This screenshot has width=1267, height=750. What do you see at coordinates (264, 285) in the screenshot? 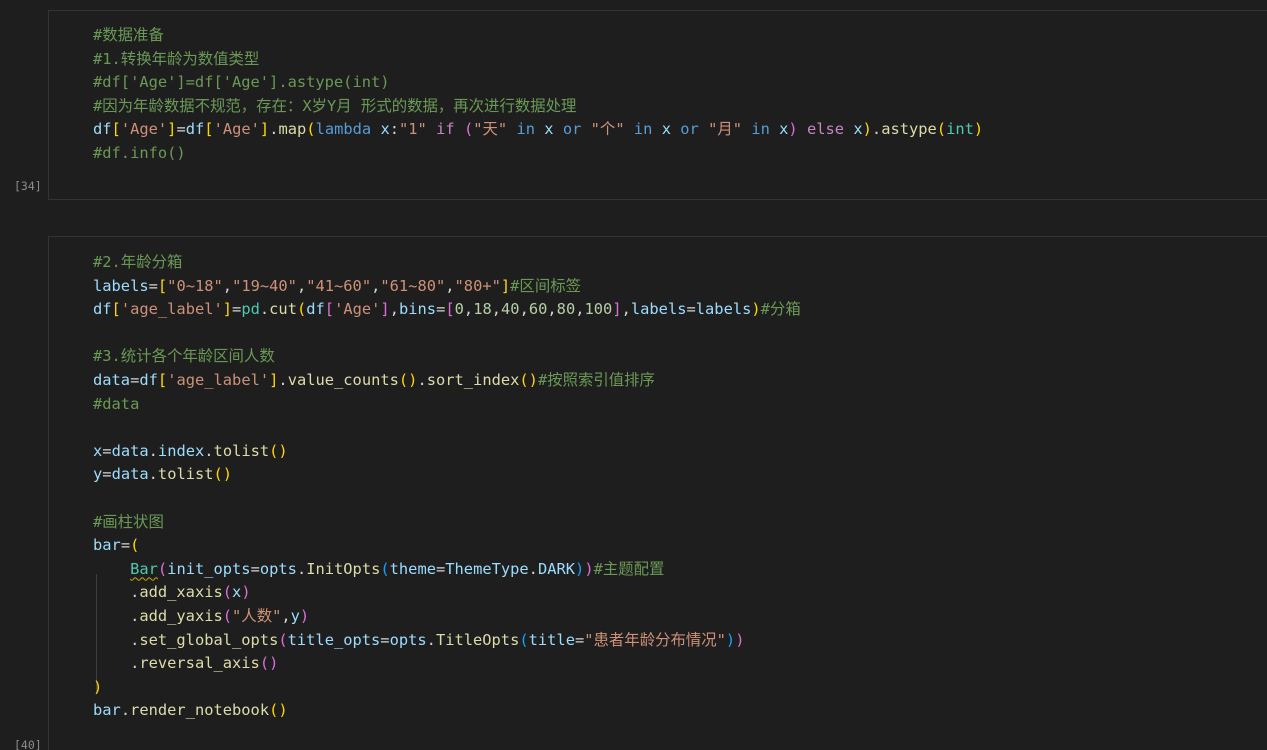
I see `code-token: "19~40"` at bounding box center [264, 285].